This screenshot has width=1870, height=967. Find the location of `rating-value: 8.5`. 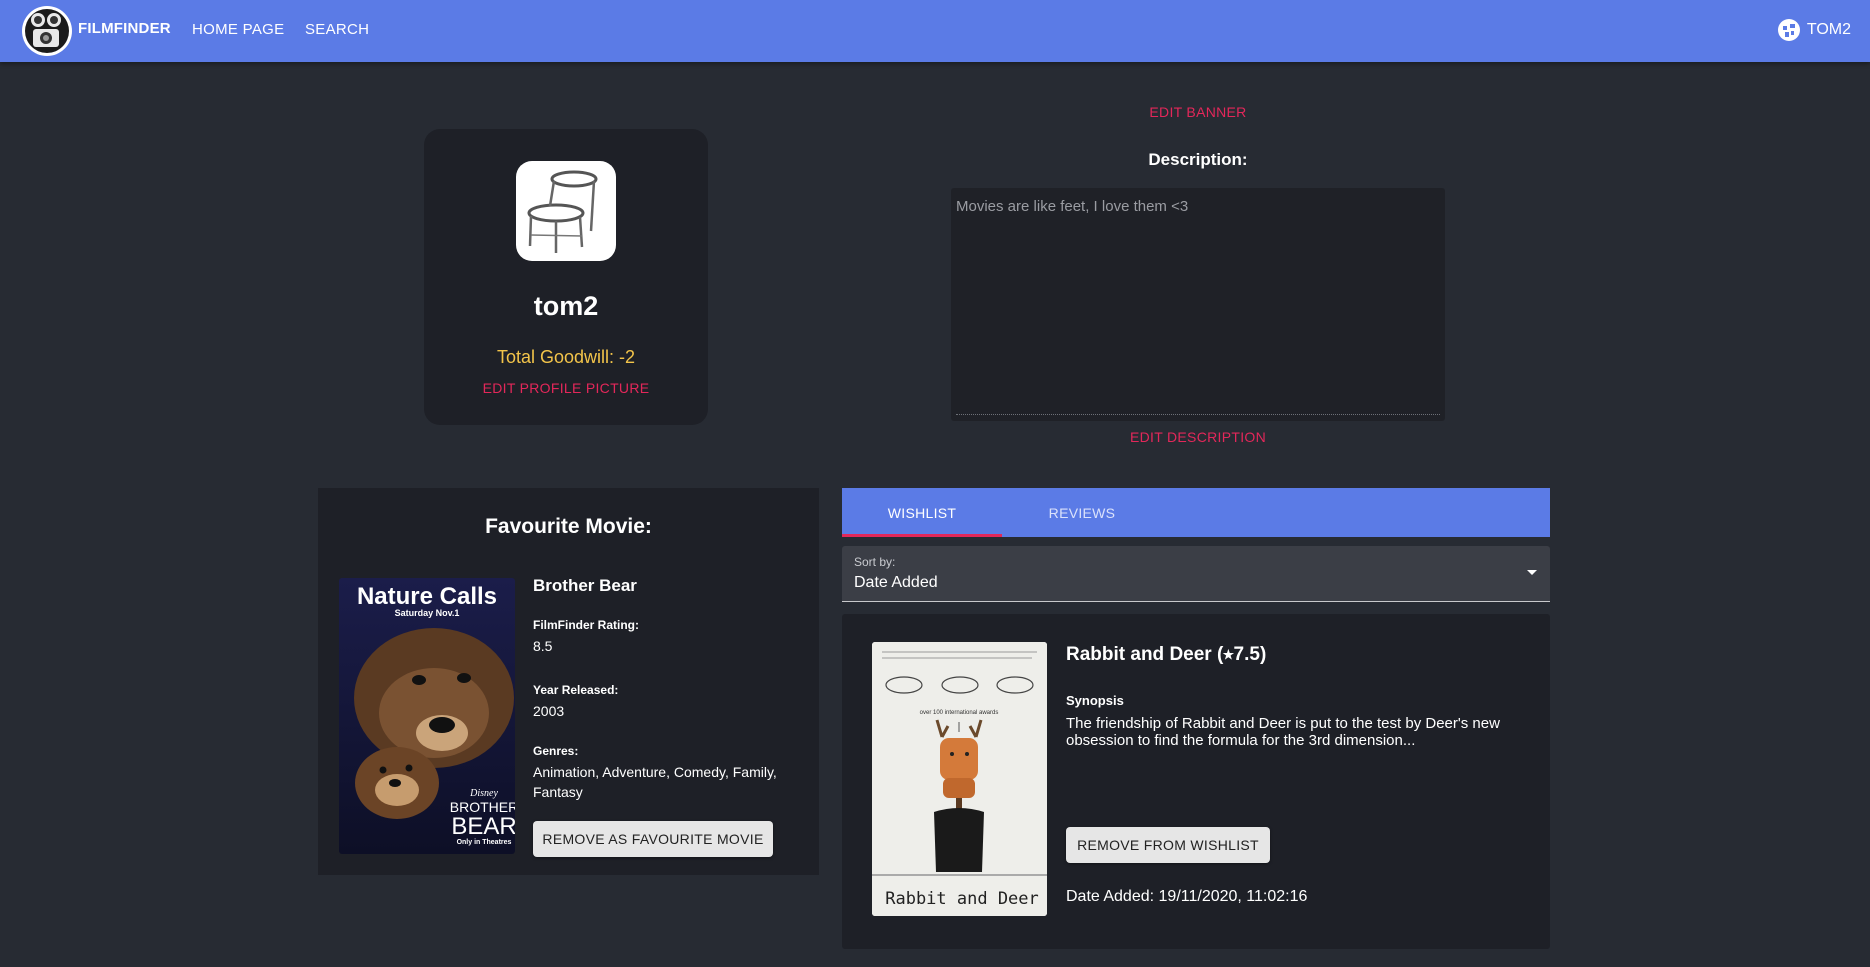

rating-value: 8.5 is located at coordinates (543, 646).